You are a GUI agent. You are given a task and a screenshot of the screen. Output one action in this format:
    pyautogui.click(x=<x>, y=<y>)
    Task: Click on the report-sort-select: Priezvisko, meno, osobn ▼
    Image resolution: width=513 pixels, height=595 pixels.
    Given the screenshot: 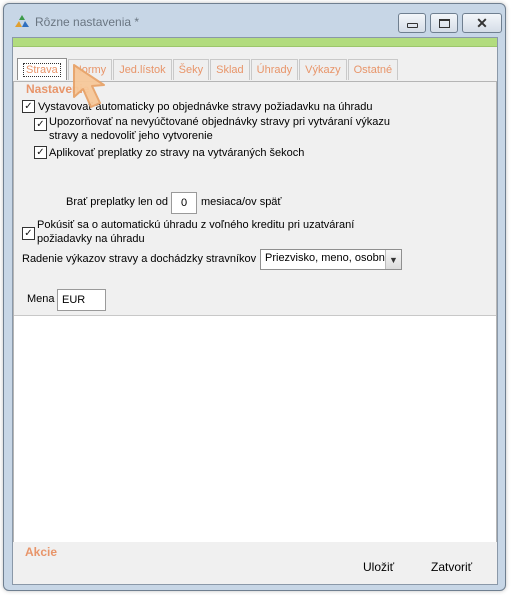 What is the action you would take?
    pyautogui.click(x=331, y=259)
    